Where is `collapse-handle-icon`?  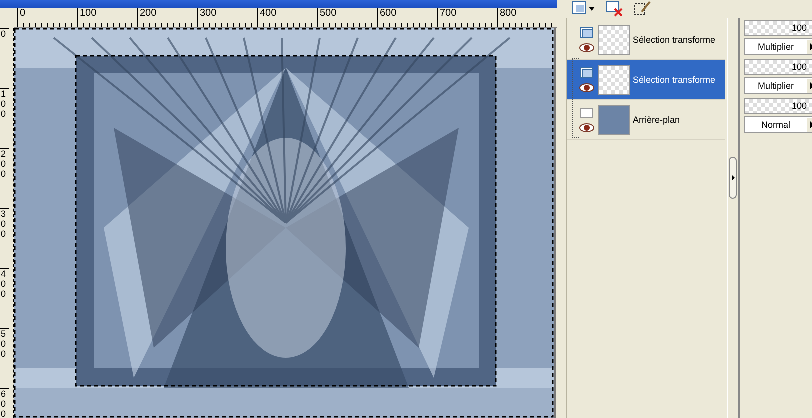
collapse-handle-icon is located at coordinates (733, 178).